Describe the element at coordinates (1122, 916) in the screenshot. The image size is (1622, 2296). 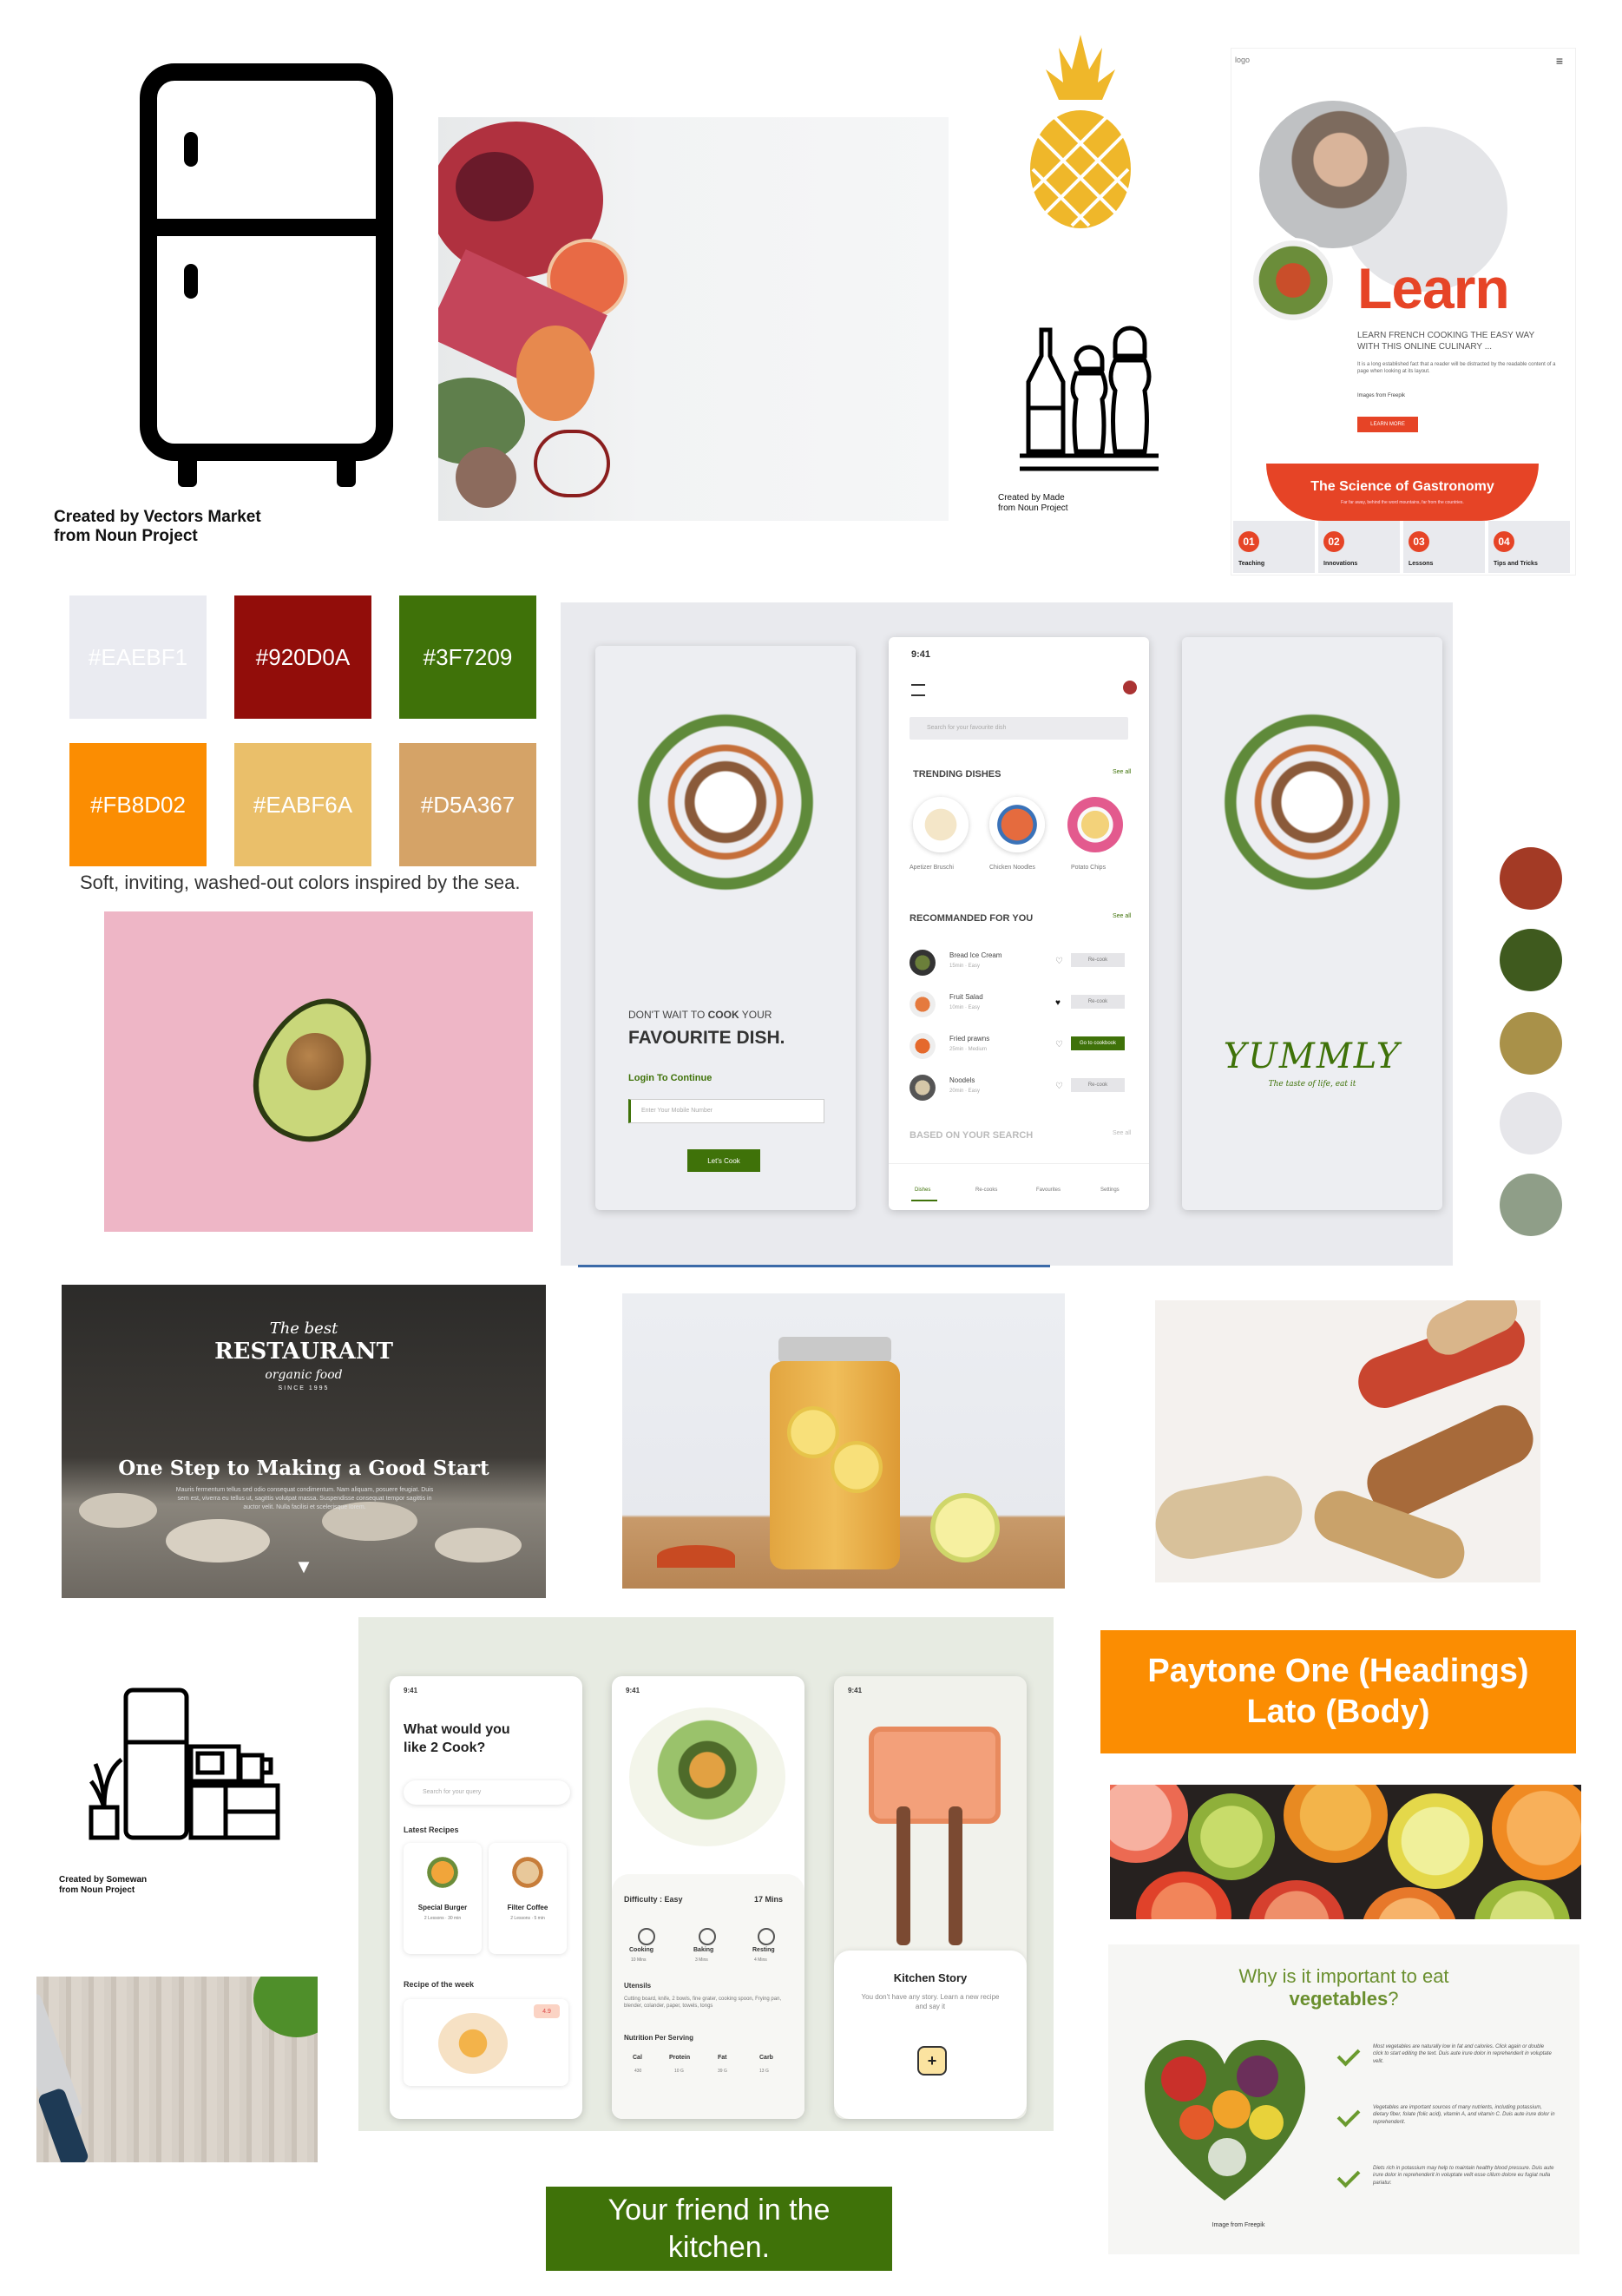
I see `recommended-see-all: See all` at that location.